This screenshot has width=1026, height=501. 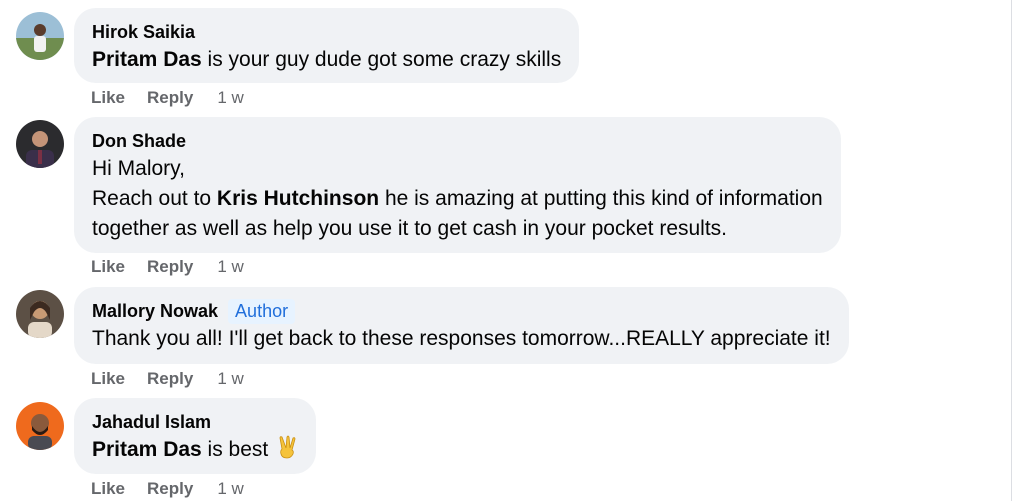 I want to click on comment-bubble: Jahadul Islam Pritam Das is best, so click(x=195, y=436).